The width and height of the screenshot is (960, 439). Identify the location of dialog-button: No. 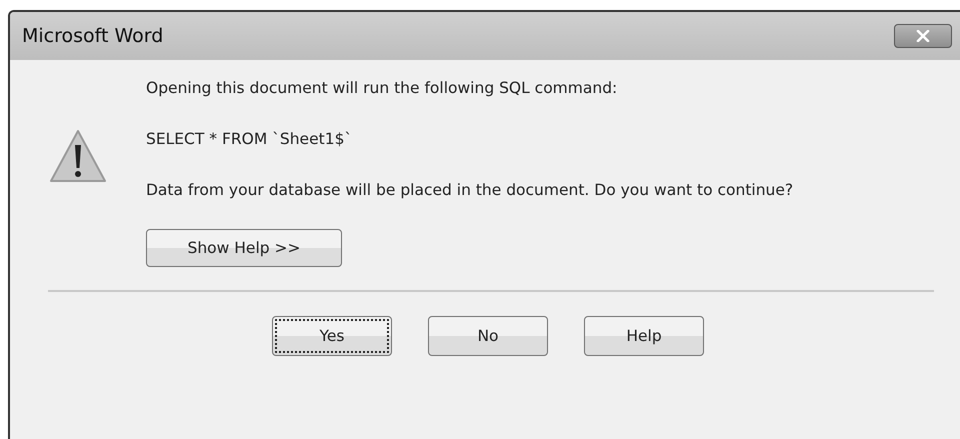
(488, 336).